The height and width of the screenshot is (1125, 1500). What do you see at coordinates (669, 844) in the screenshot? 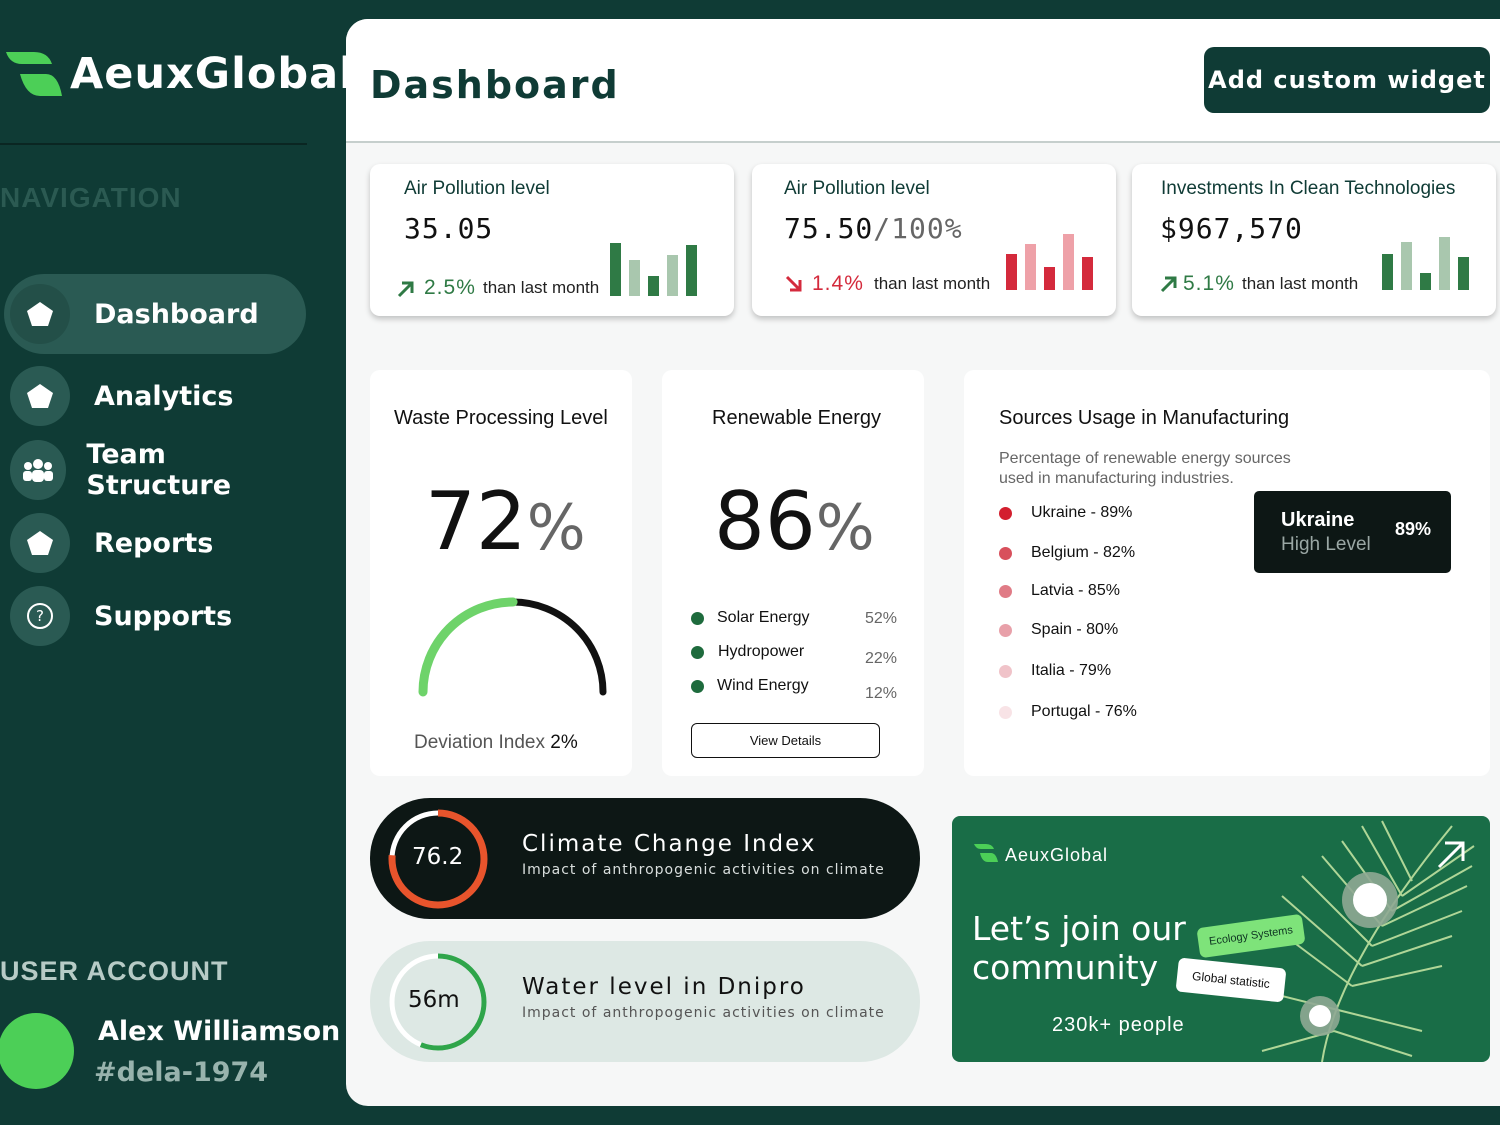
I see `climate-title: Climate Change Index` at bounding box center [669, 844].